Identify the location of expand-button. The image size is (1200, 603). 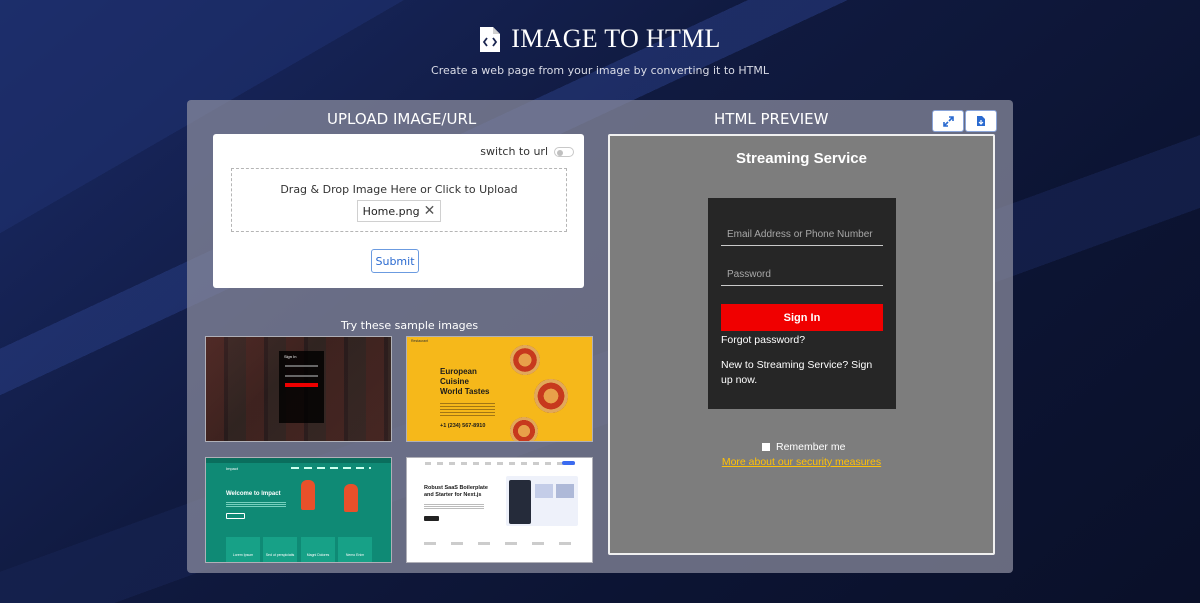
(948, 121).